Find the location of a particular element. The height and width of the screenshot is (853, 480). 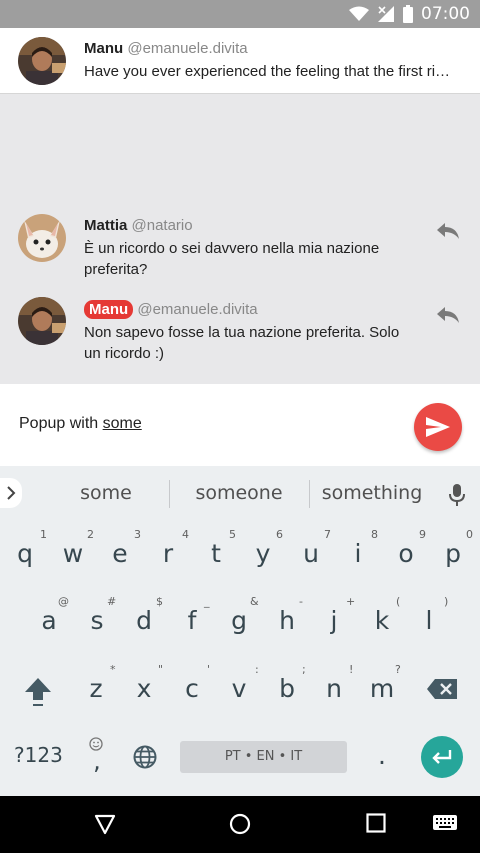

key-e: e is located at coordinates (120, 553).